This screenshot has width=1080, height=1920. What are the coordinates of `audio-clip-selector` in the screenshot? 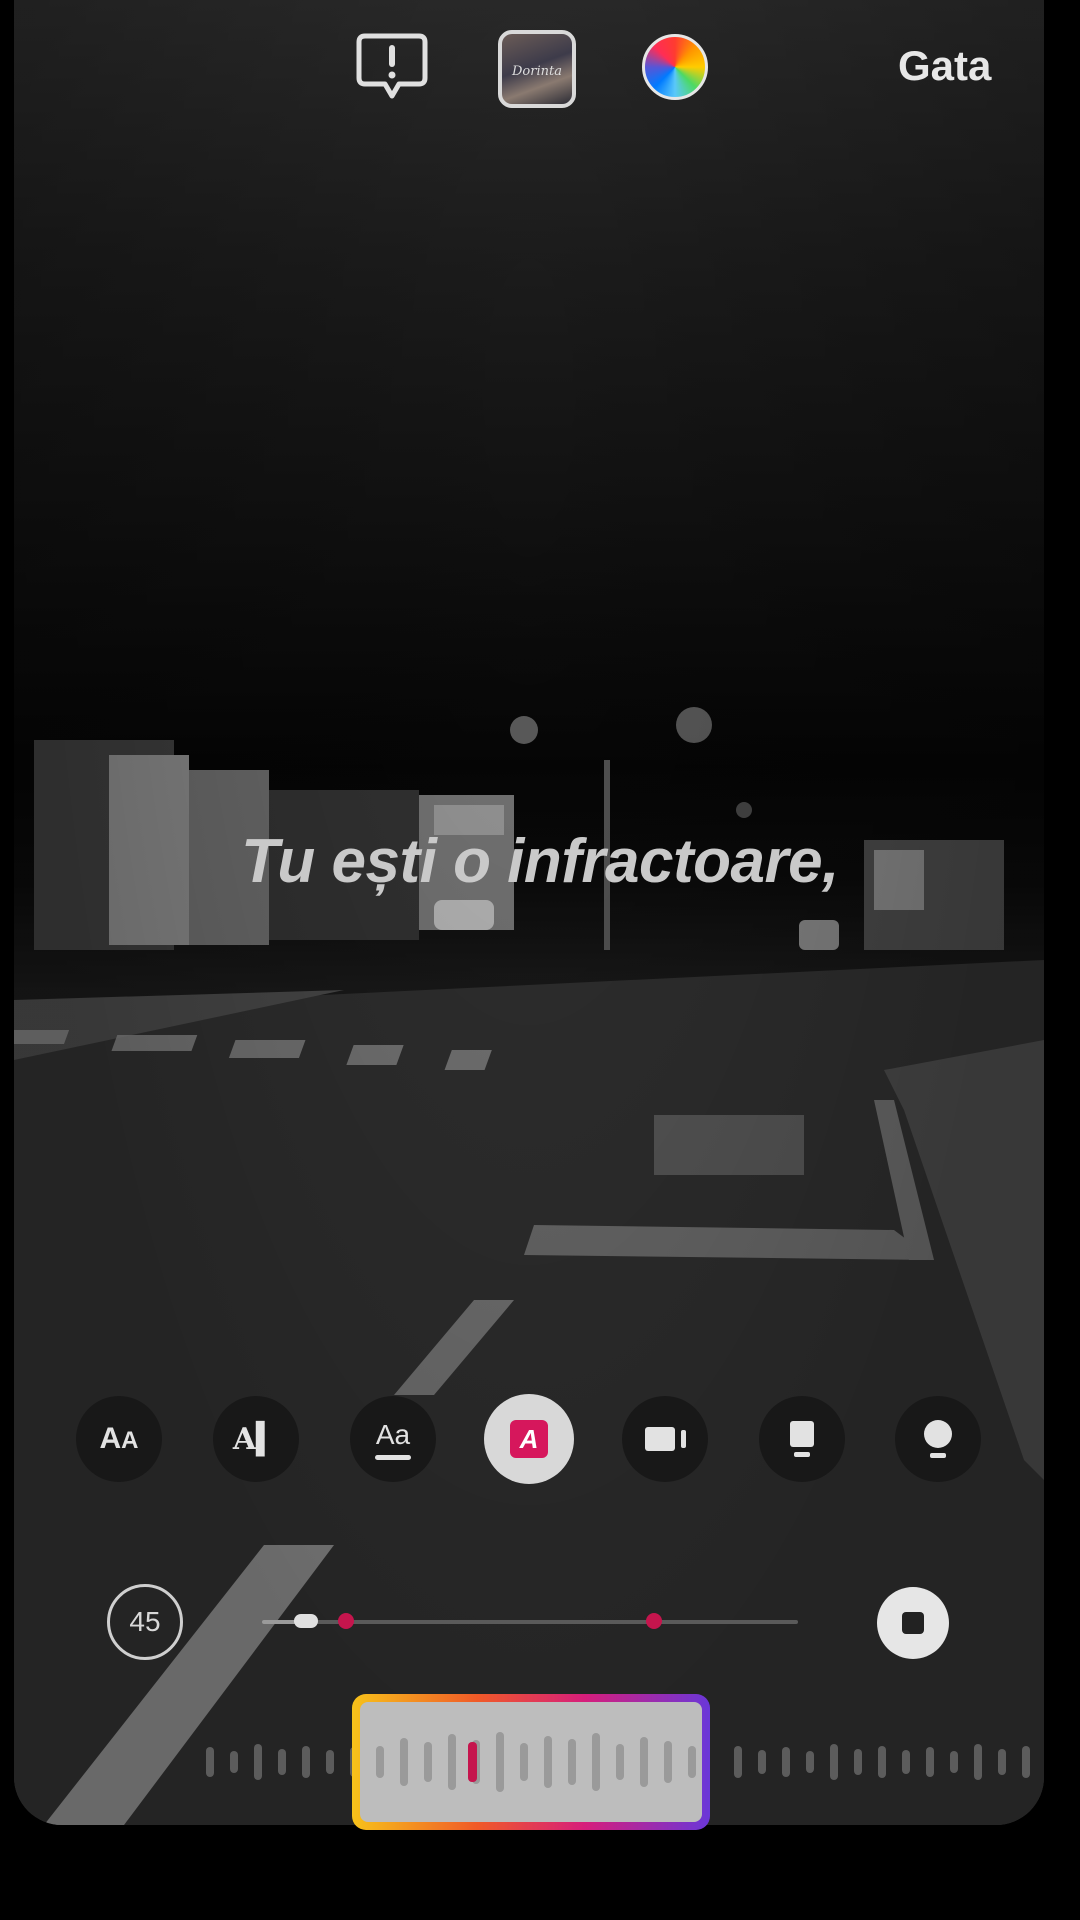 It's located at (531, 1762).